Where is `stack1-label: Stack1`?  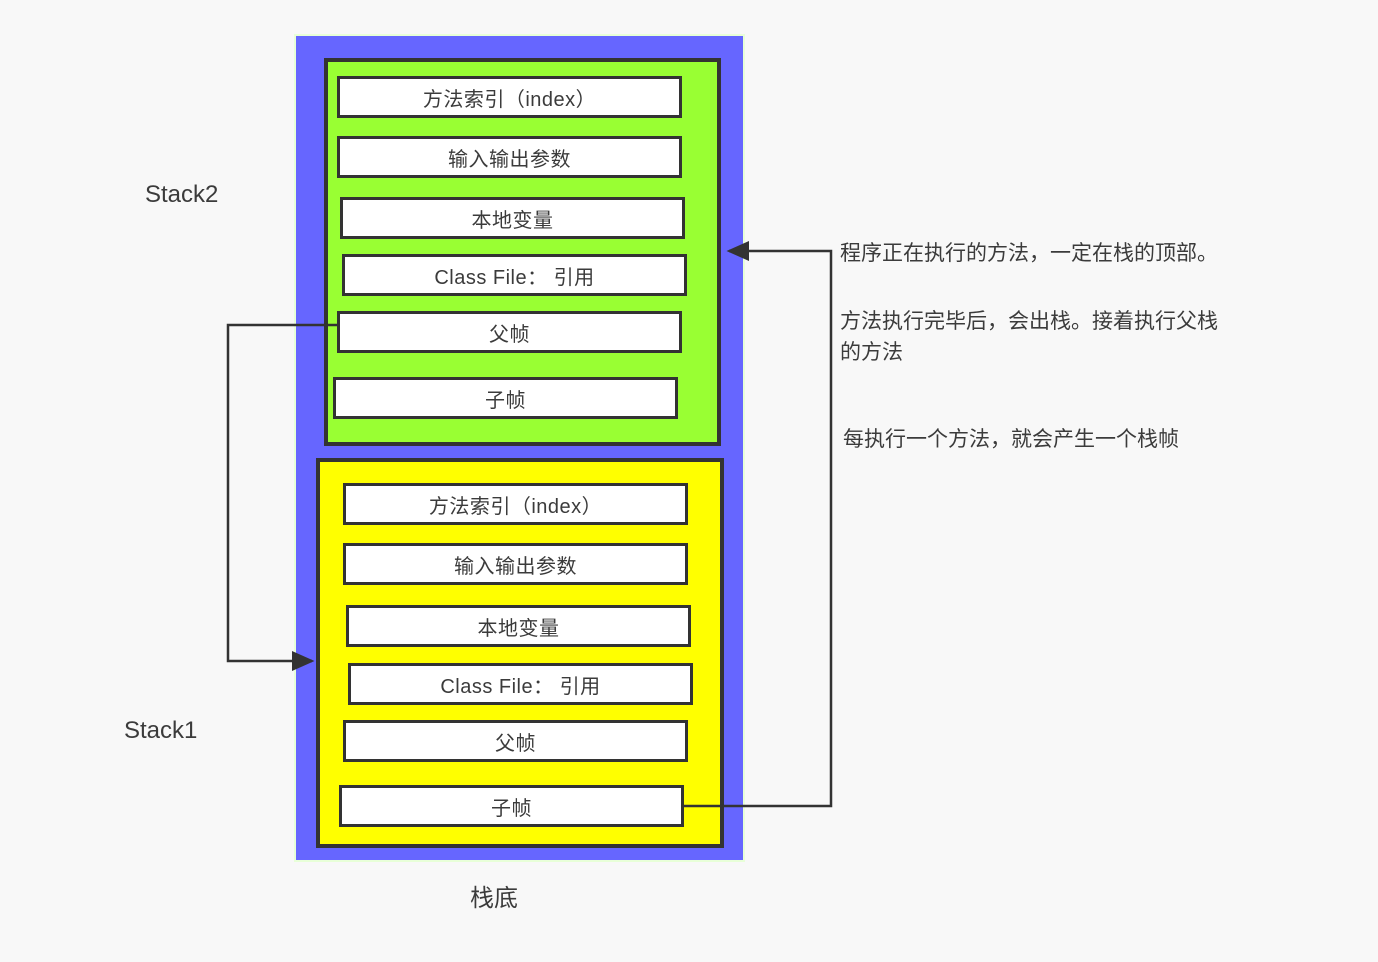 stack1-label: Stack1 is located at coordinates (161, 730).